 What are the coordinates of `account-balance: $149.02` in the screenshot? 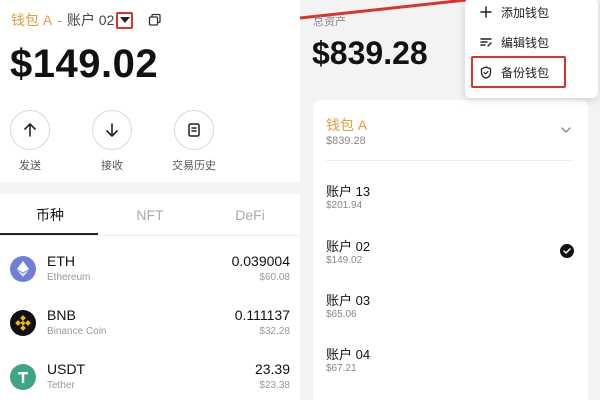 It's located at (84, 64).